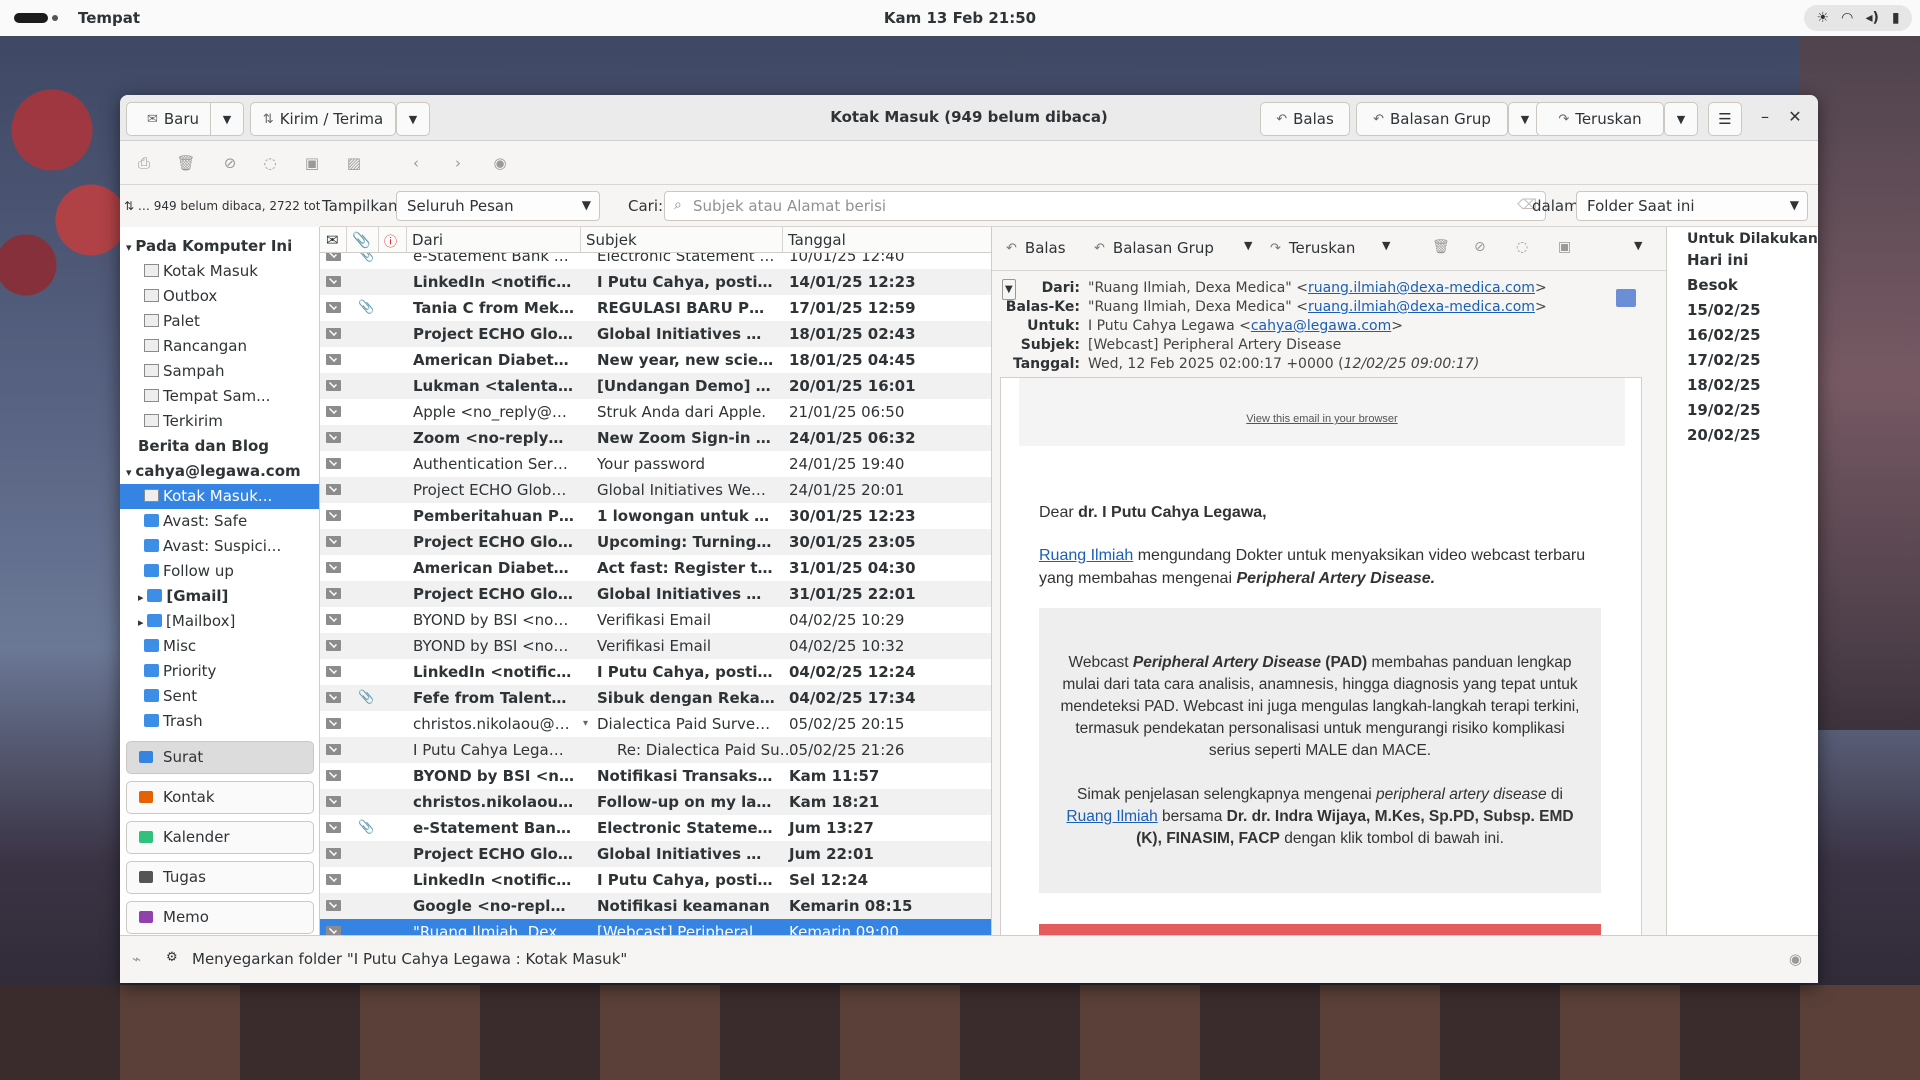  Describe the element at coordinates (219, 421) in the screenshot. I see `folder-item: Terkirim` at that location.